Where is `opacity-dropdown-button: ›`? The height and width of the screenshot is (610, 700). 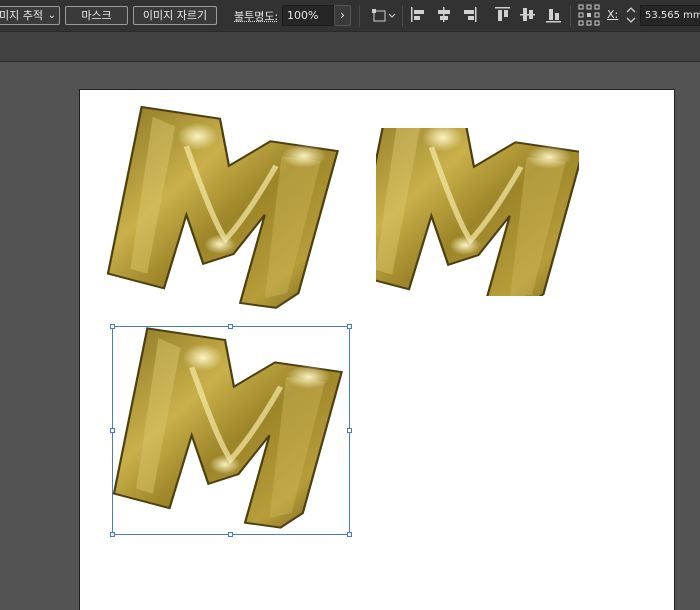 opacity-dropdown-button: › is located at coordinates (342, 15).